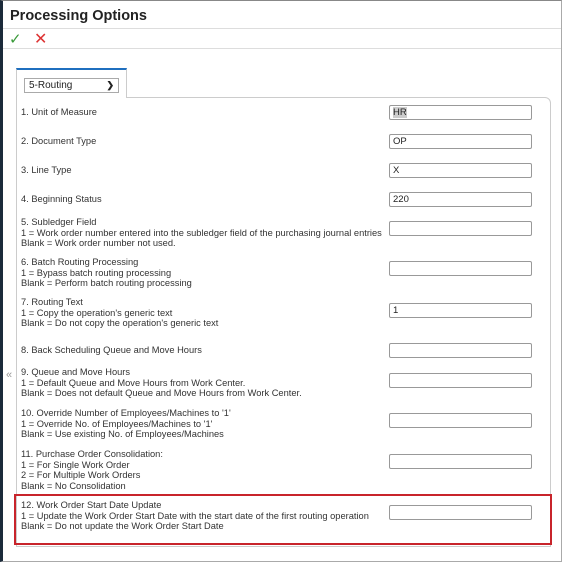 The width and height of the screenshot is (562, 562). Describe the element at coordinates (96, 272) in the screenshot. I see `option-description: 1 = Bypass batch routing processing` at that location.